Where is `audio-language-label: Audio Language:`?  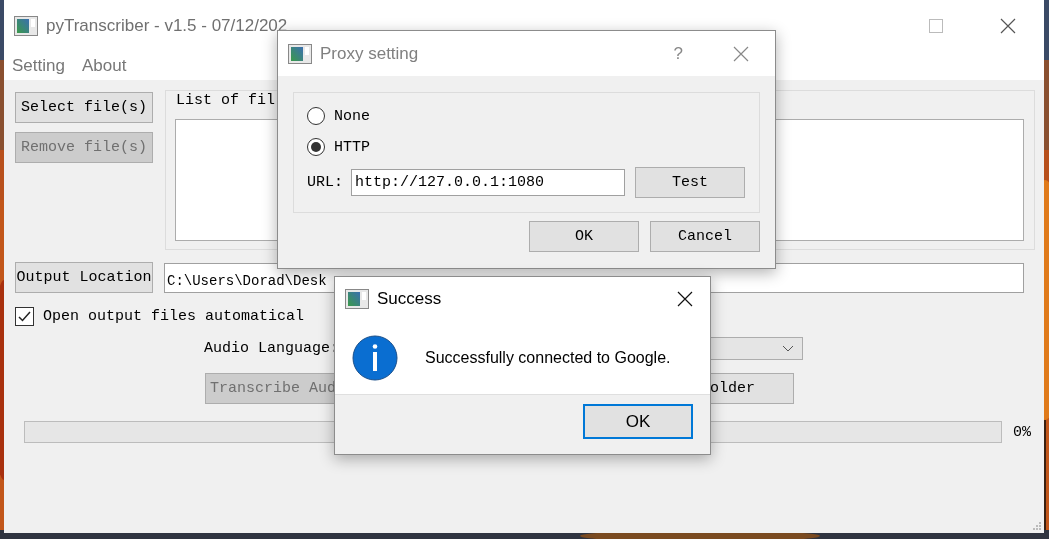 audio-language-label: Audio Language: is located at coordinates (272, 348).